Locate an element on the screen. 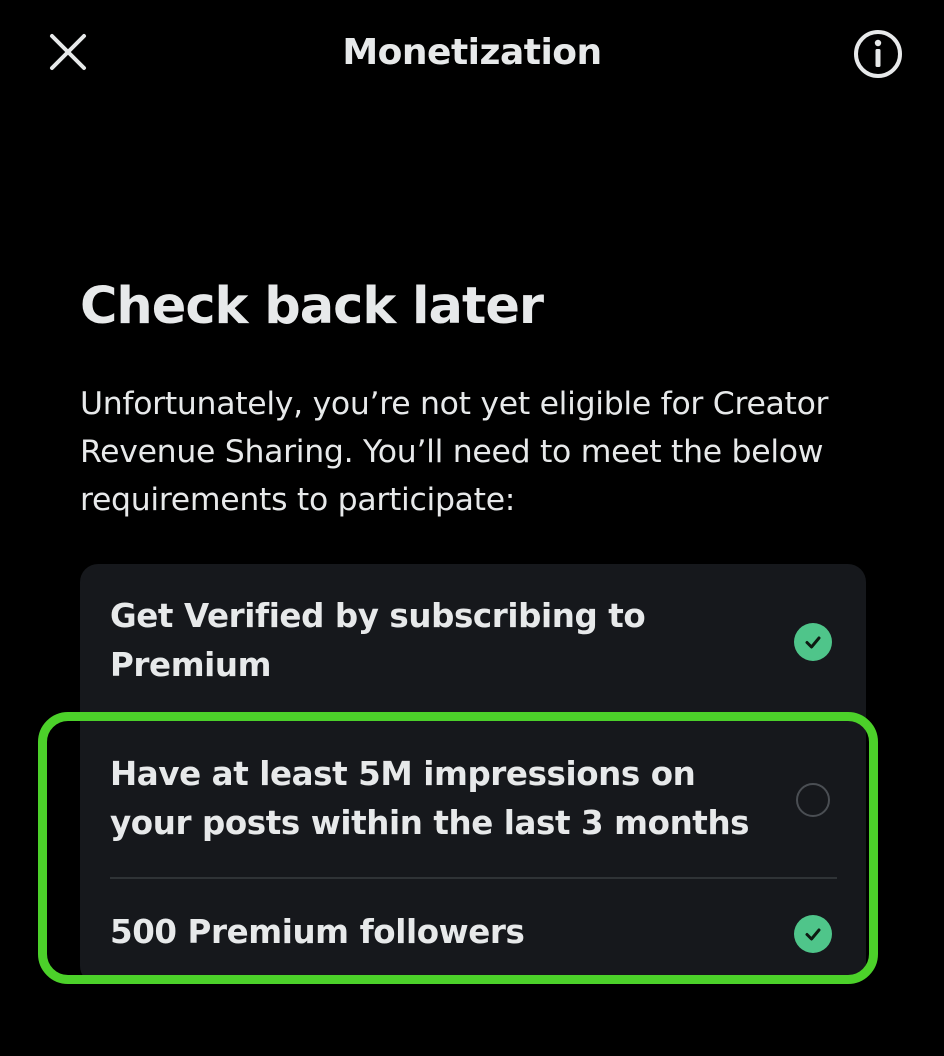  top-bar: Monetization is located at coordinates (472, 55).